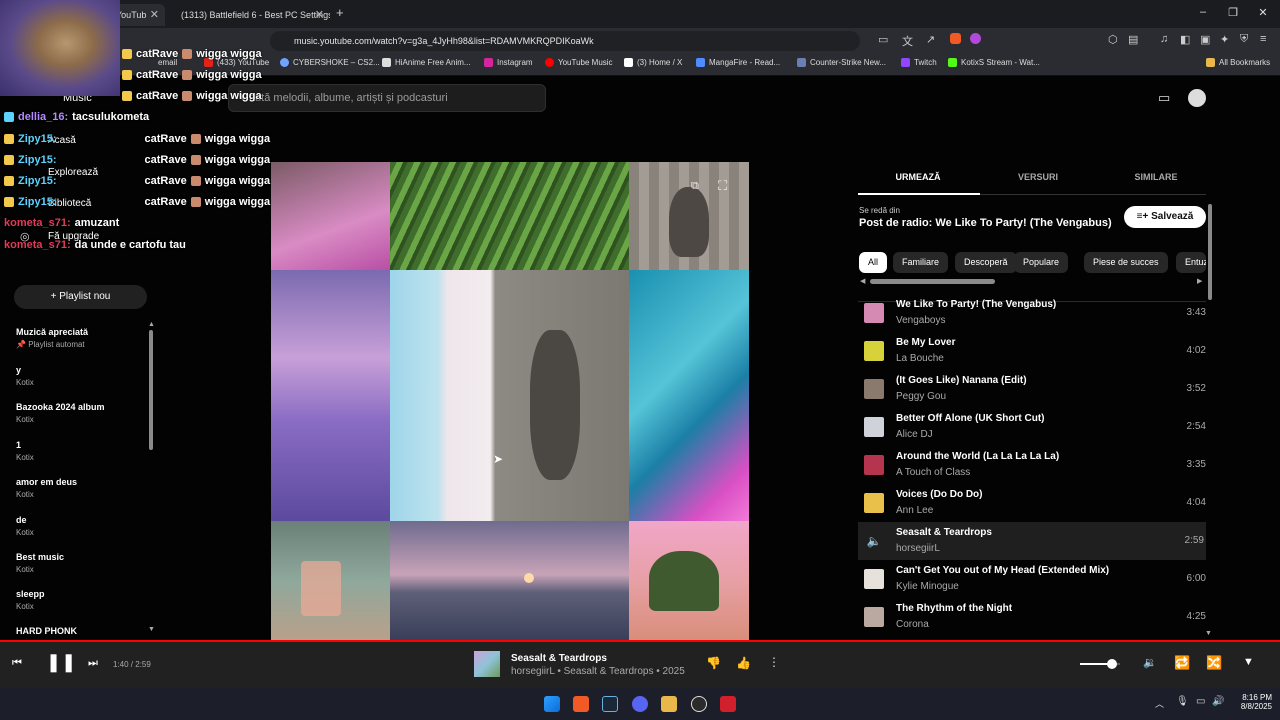 This screenshot has width=1280, height=720. I want to click on sidebar-playlist: Muzică apreciată 📌 Playlist automat, so click(81, 338).